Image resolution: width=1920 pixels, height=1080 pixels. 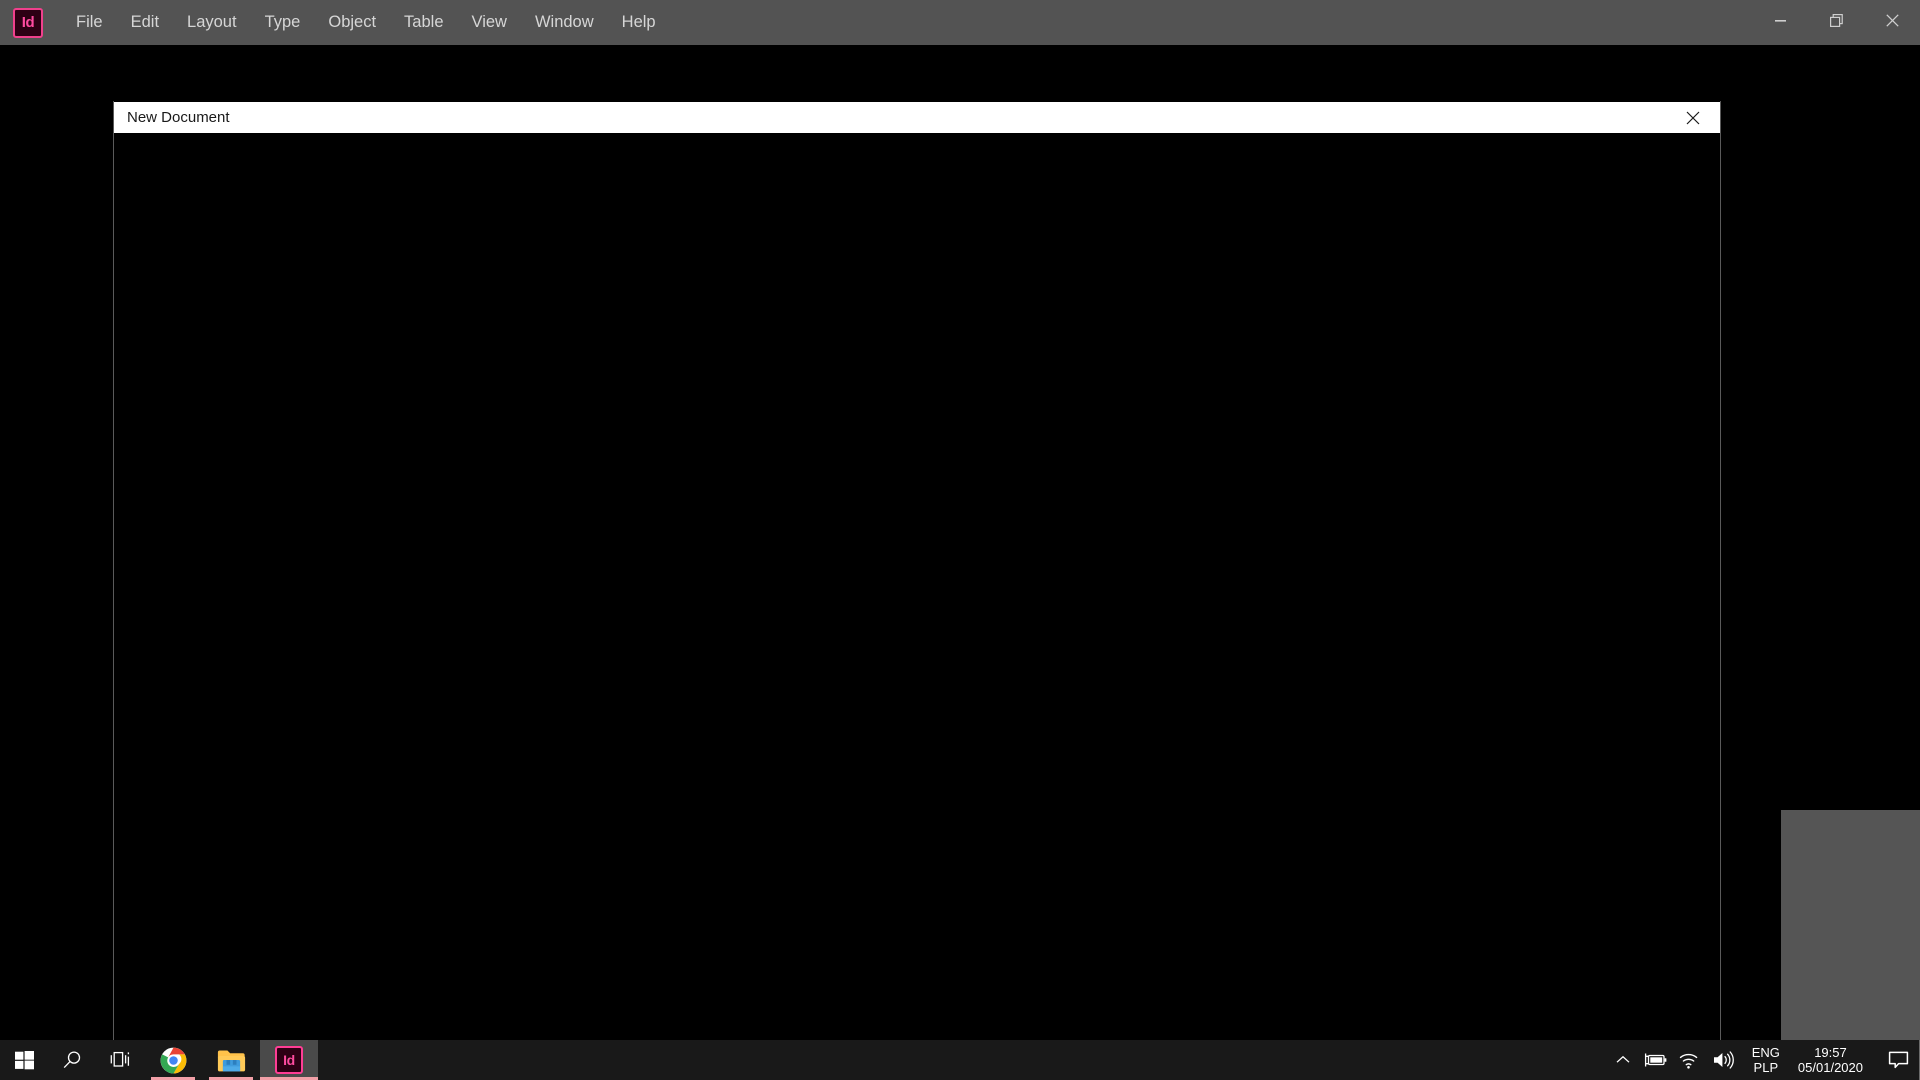 I want to click on speaker-icon, so click(x=1723, y=1060).